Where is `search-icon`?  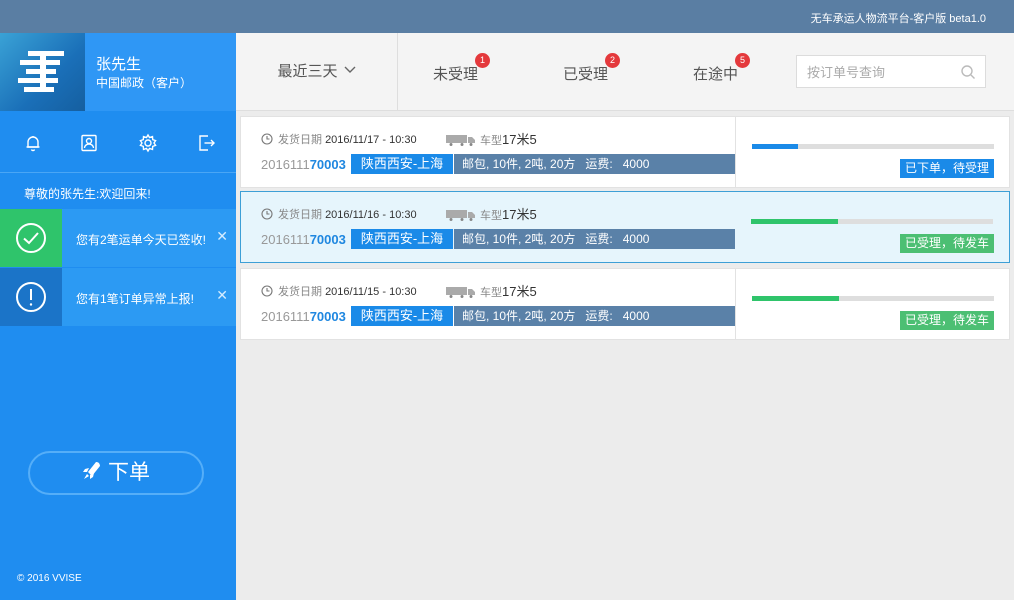 search-icon is located at coordinates (968, 72).